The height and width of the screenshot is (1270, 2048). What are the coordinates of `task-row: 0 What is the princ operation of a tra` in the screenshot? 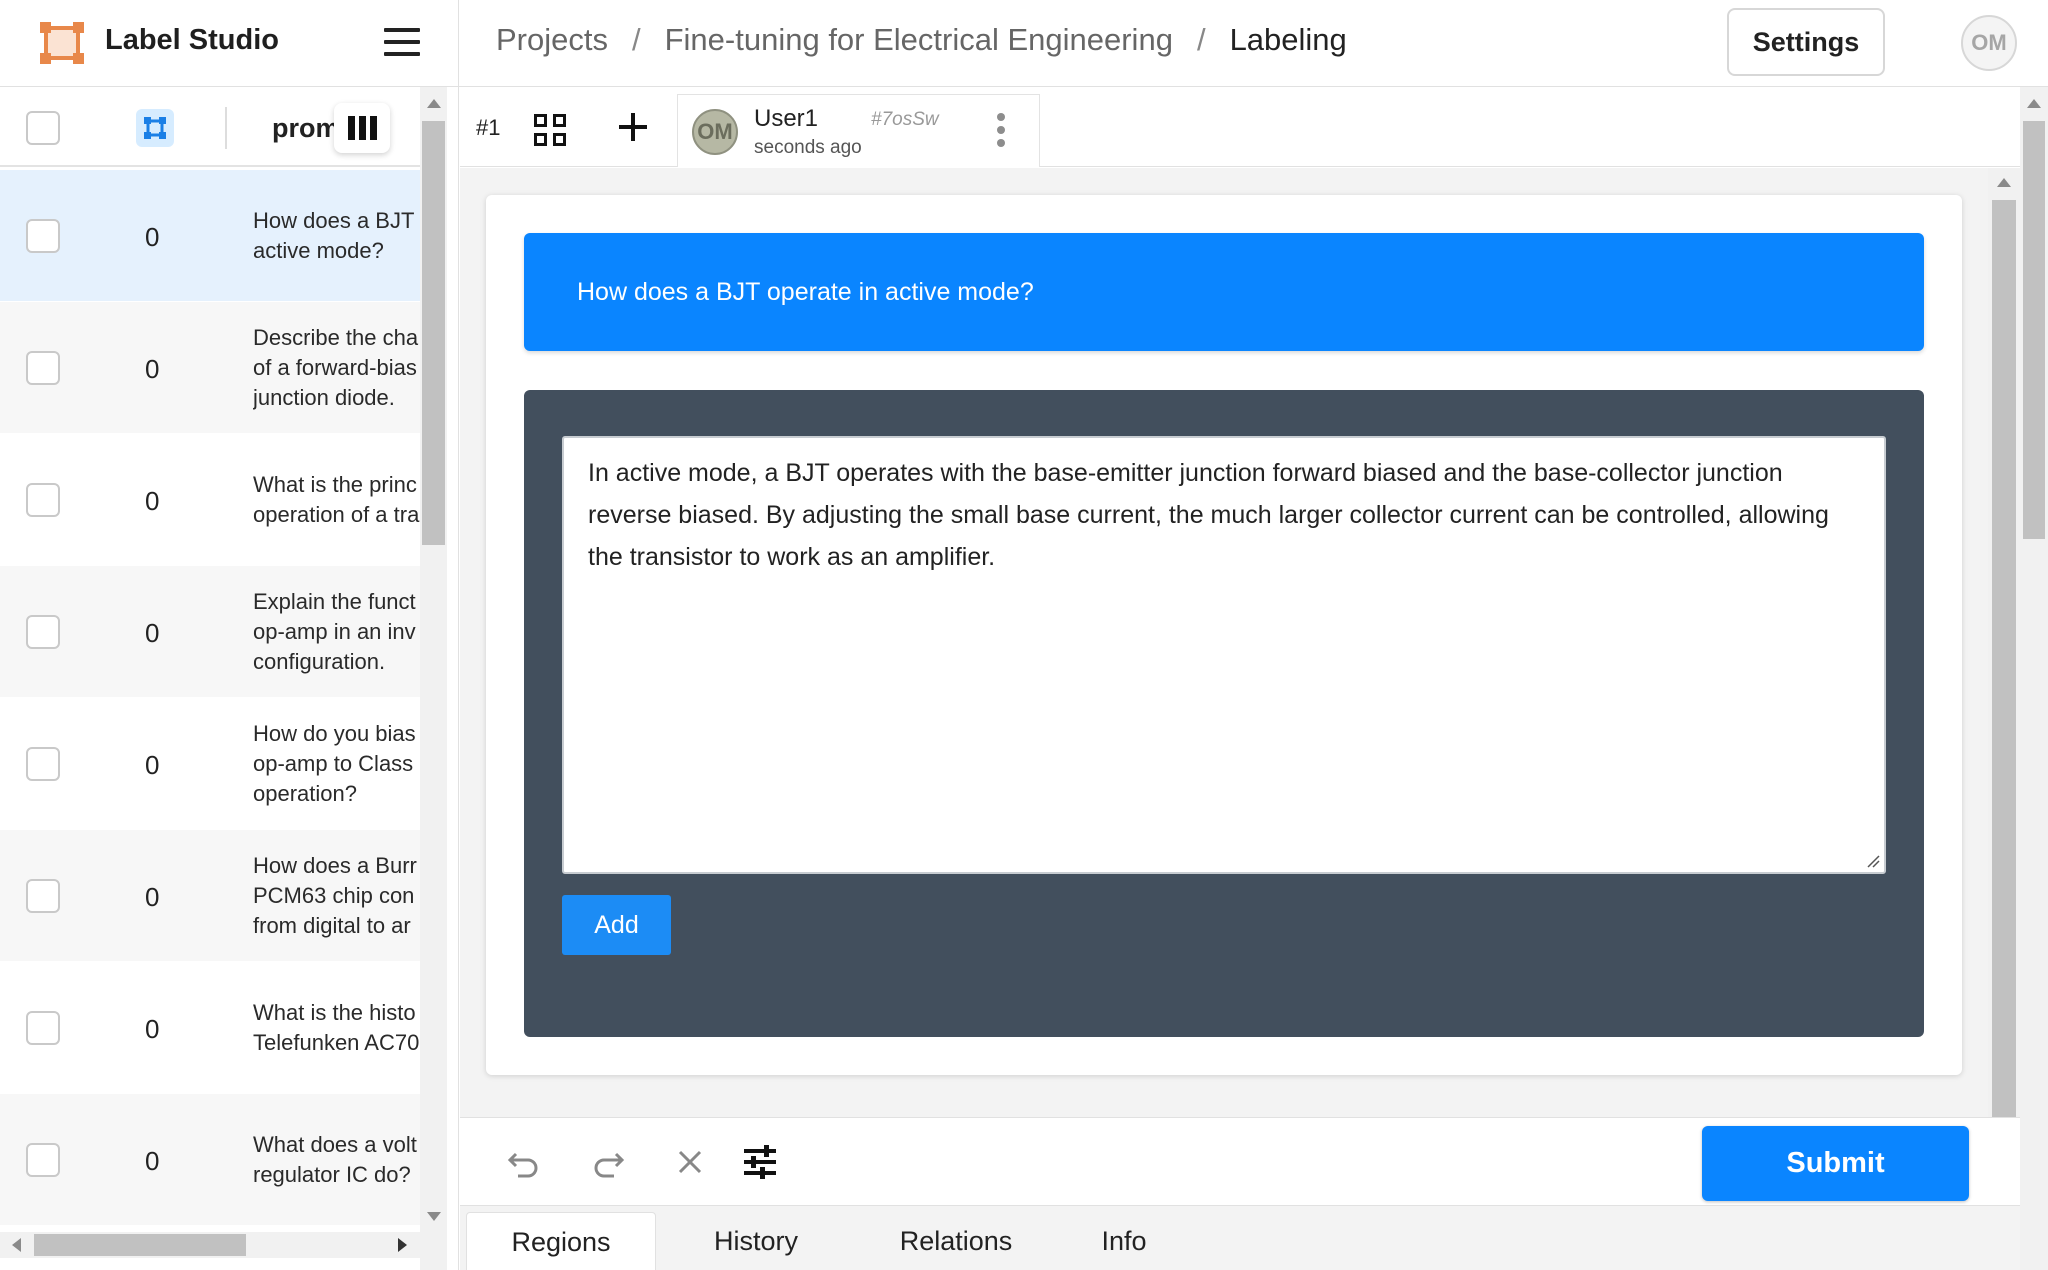 It's located at (210, 499).